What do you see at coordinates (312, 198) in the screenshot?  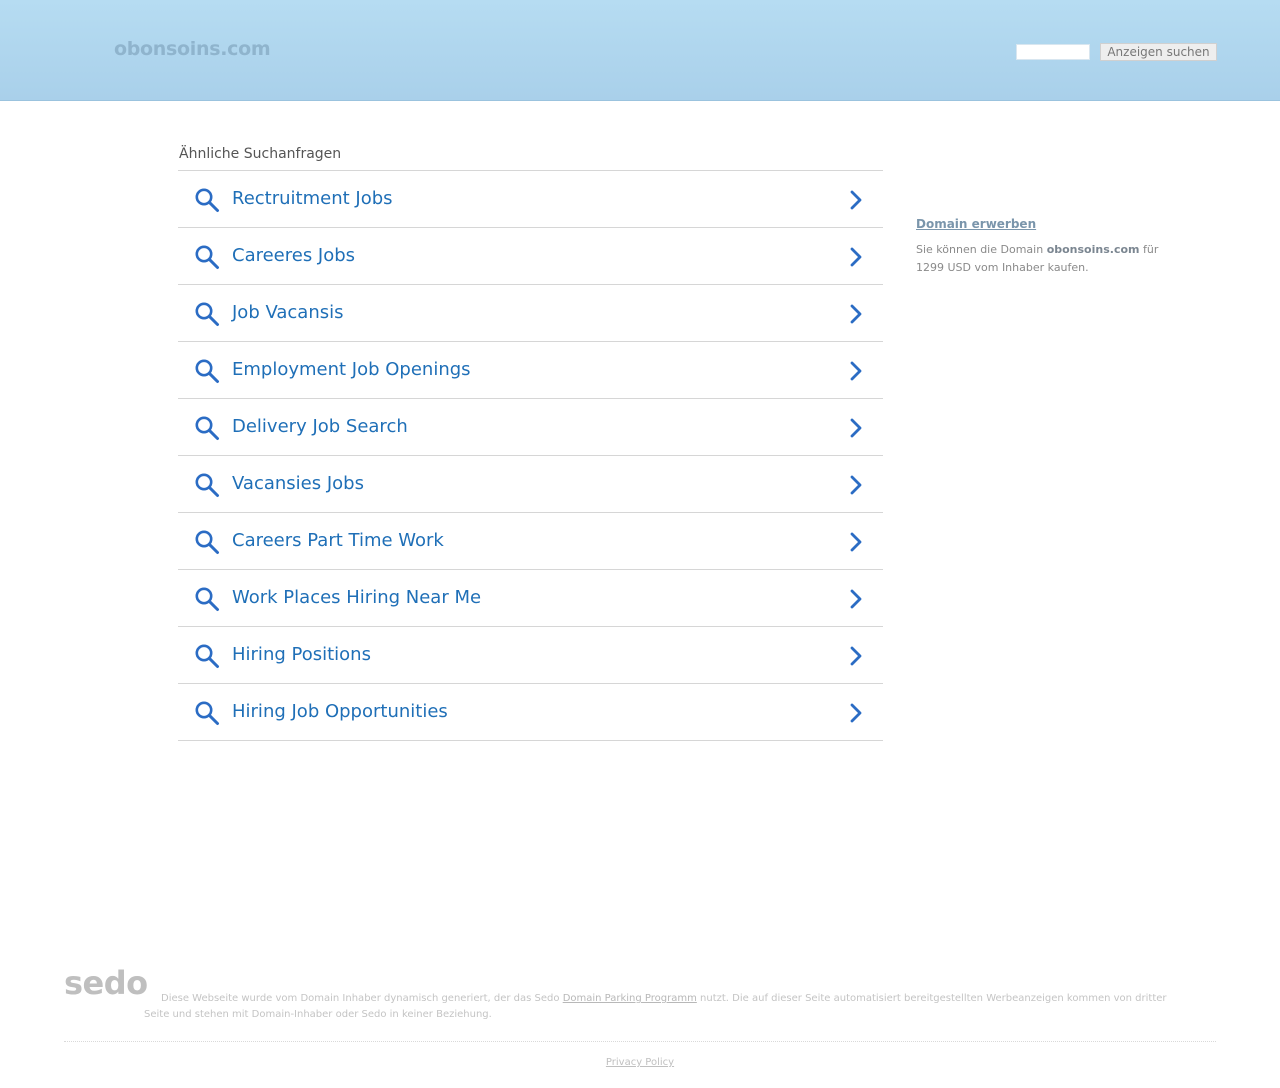 I see `related-search-label: Rectruitment Jobs` at bounding box center [312, 198].